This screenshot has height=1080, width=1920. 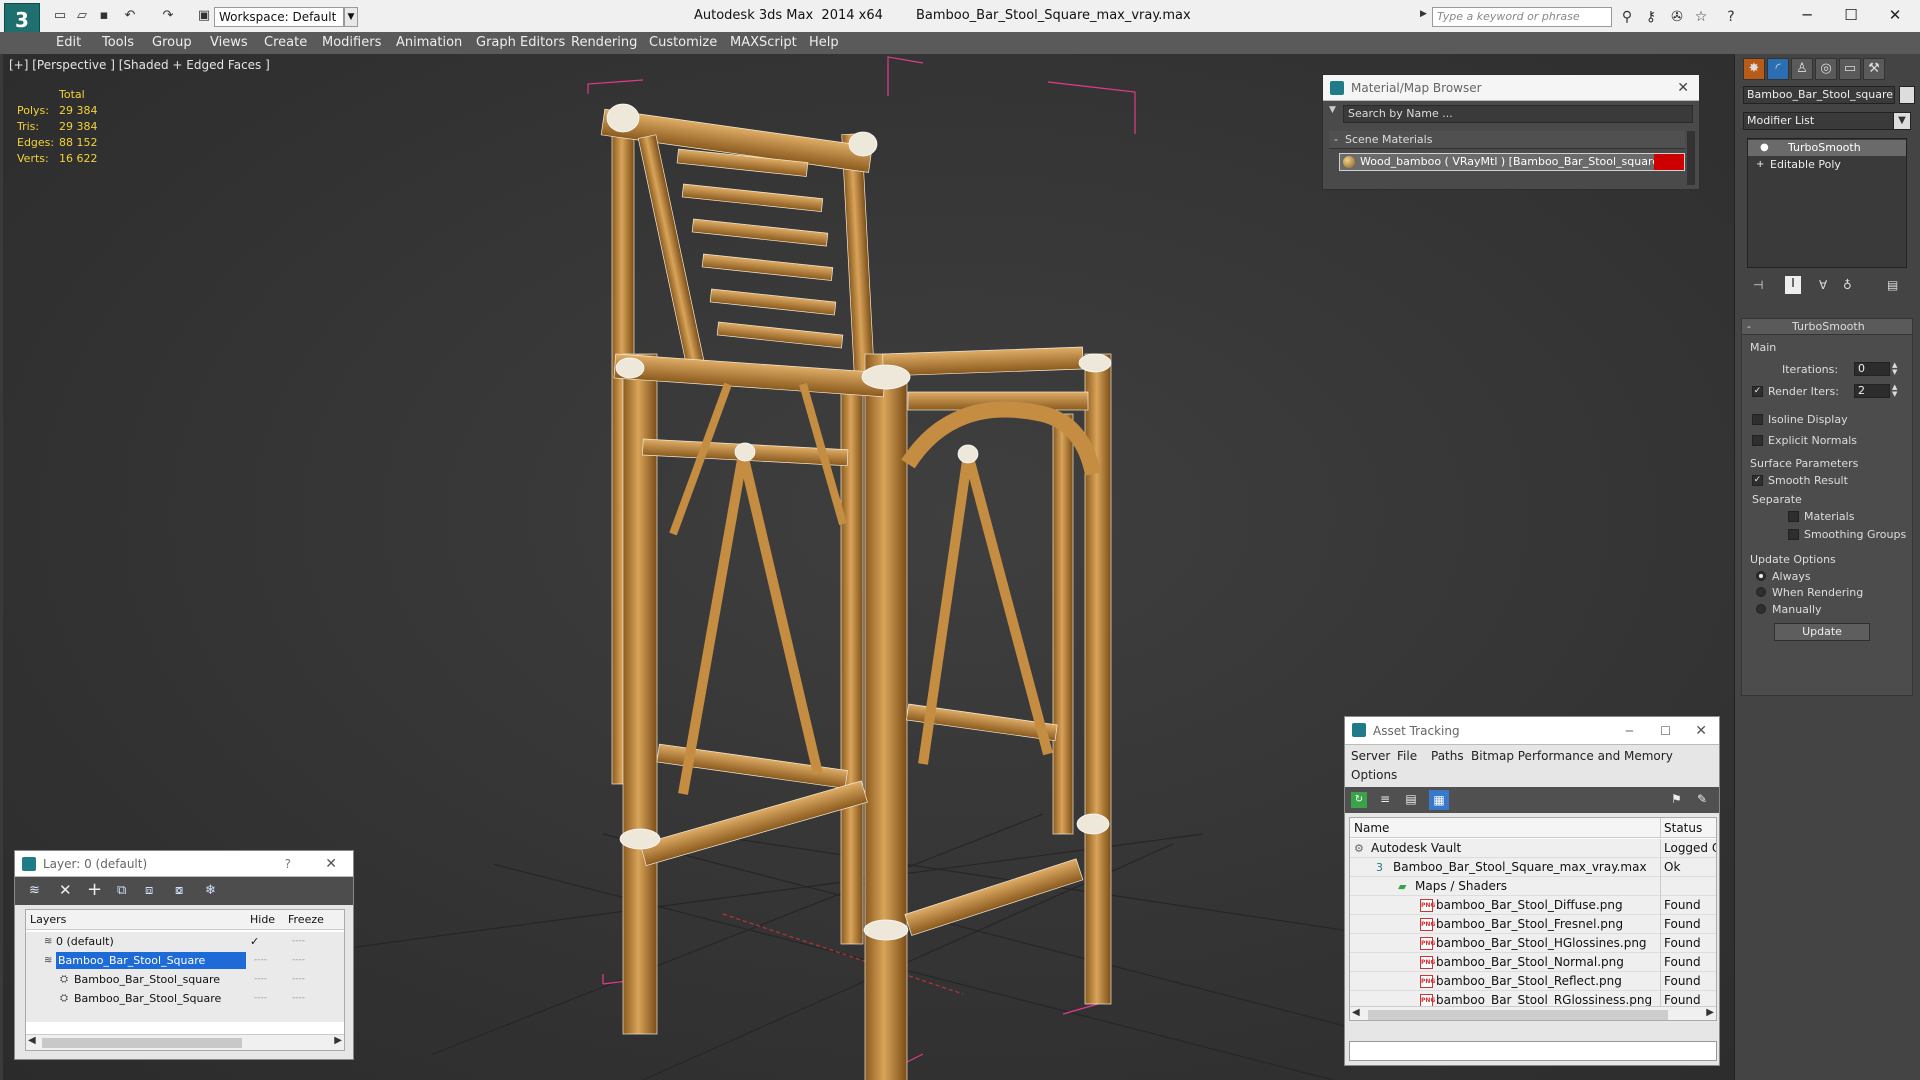 I want to click on scroll-left-icon: ◀, so click(x=1356, y=1012).